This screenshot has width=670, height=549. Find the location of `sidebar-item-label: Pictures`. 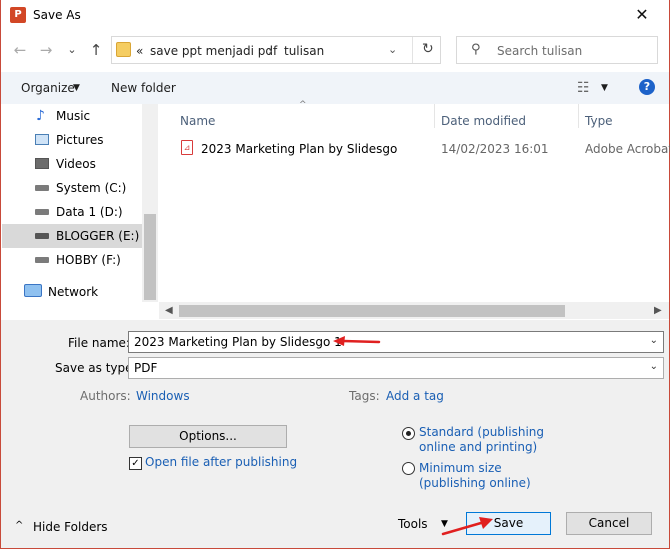

sidebar-item-label: Pictures is located at coordinates (80, 140).